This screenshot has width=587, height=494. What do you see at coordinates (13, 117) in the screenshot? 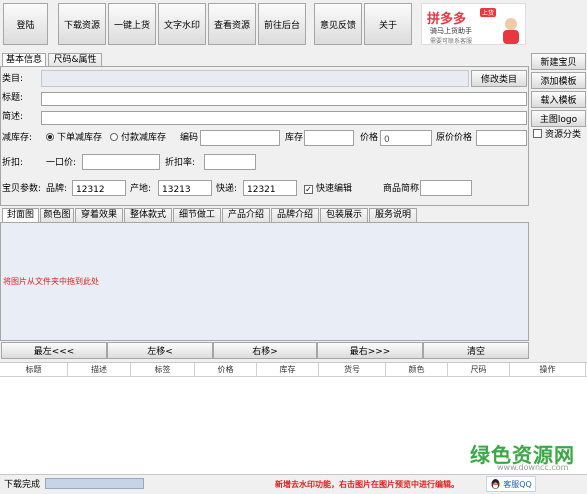
I see `description-label: 简述:` at bounding box center [13, 117].